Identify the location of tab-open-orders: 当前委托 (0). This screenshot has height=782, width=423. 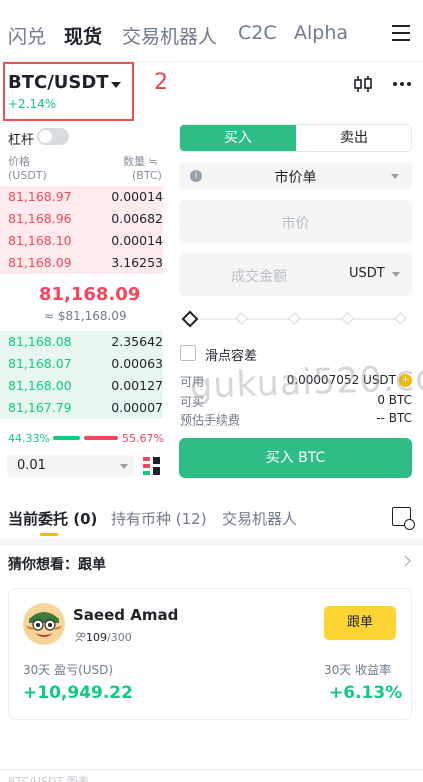
(52, 518).